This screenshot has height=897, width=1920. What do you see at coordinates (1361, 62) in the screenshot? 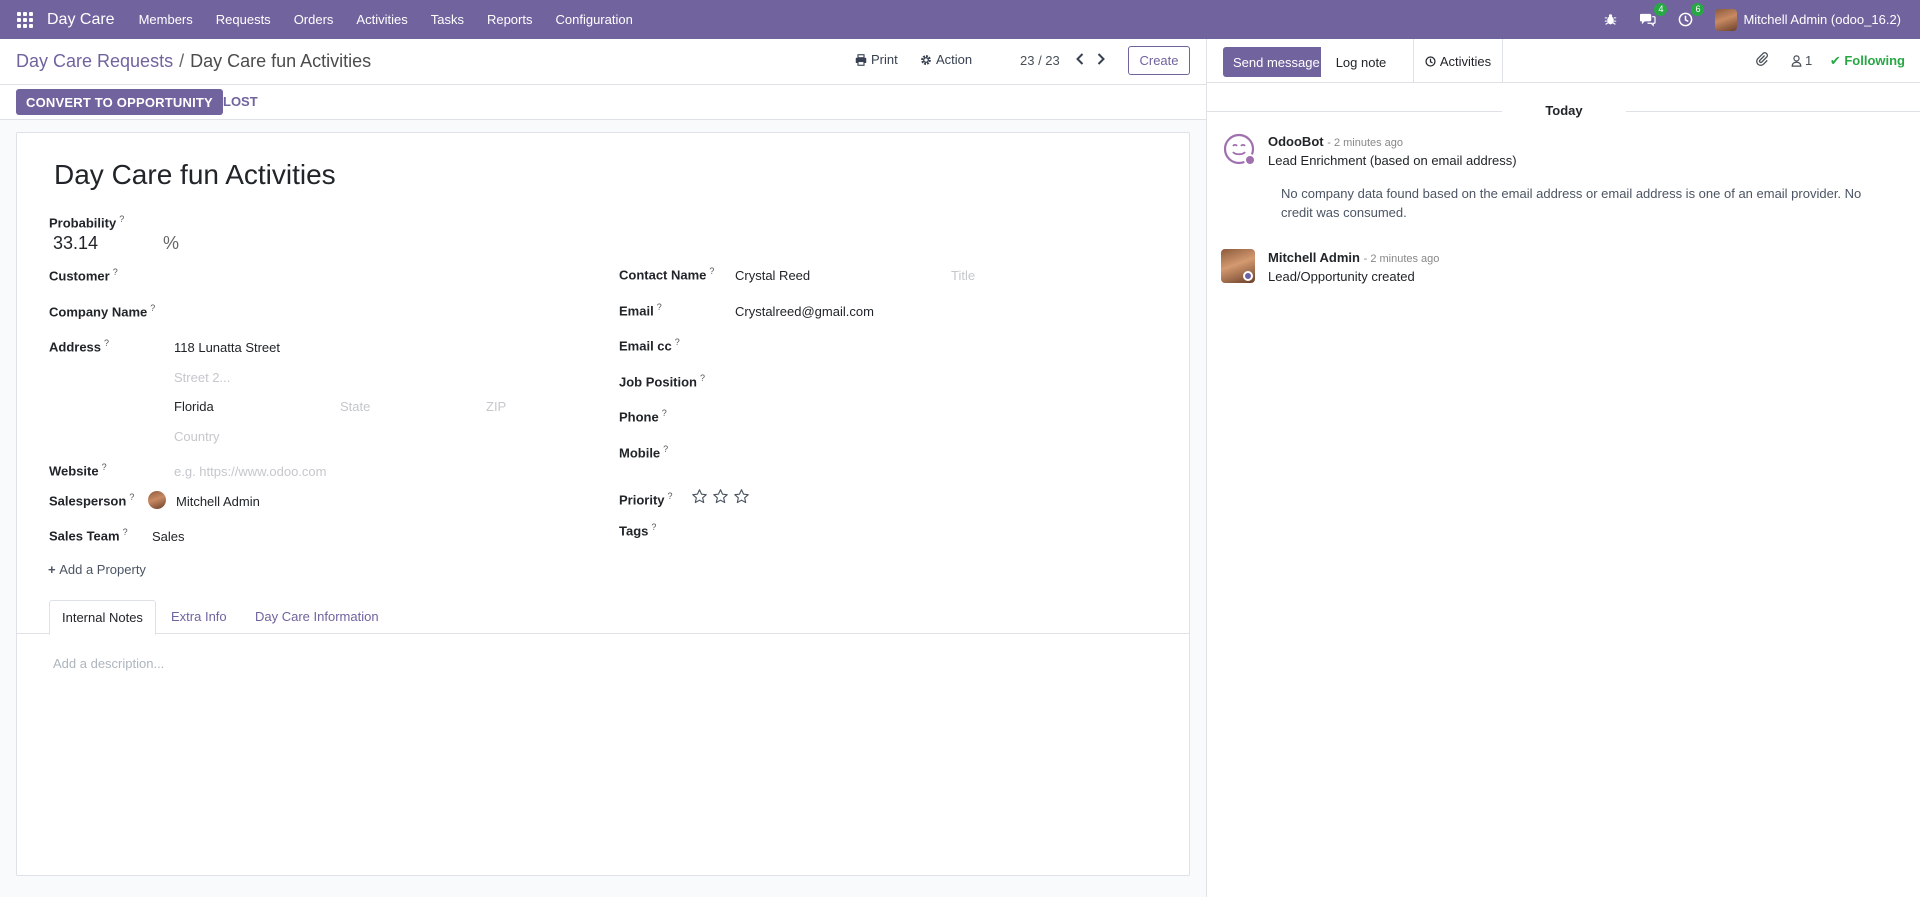
I see `log-note-button: Log note` at bounding box center [1361, 62].